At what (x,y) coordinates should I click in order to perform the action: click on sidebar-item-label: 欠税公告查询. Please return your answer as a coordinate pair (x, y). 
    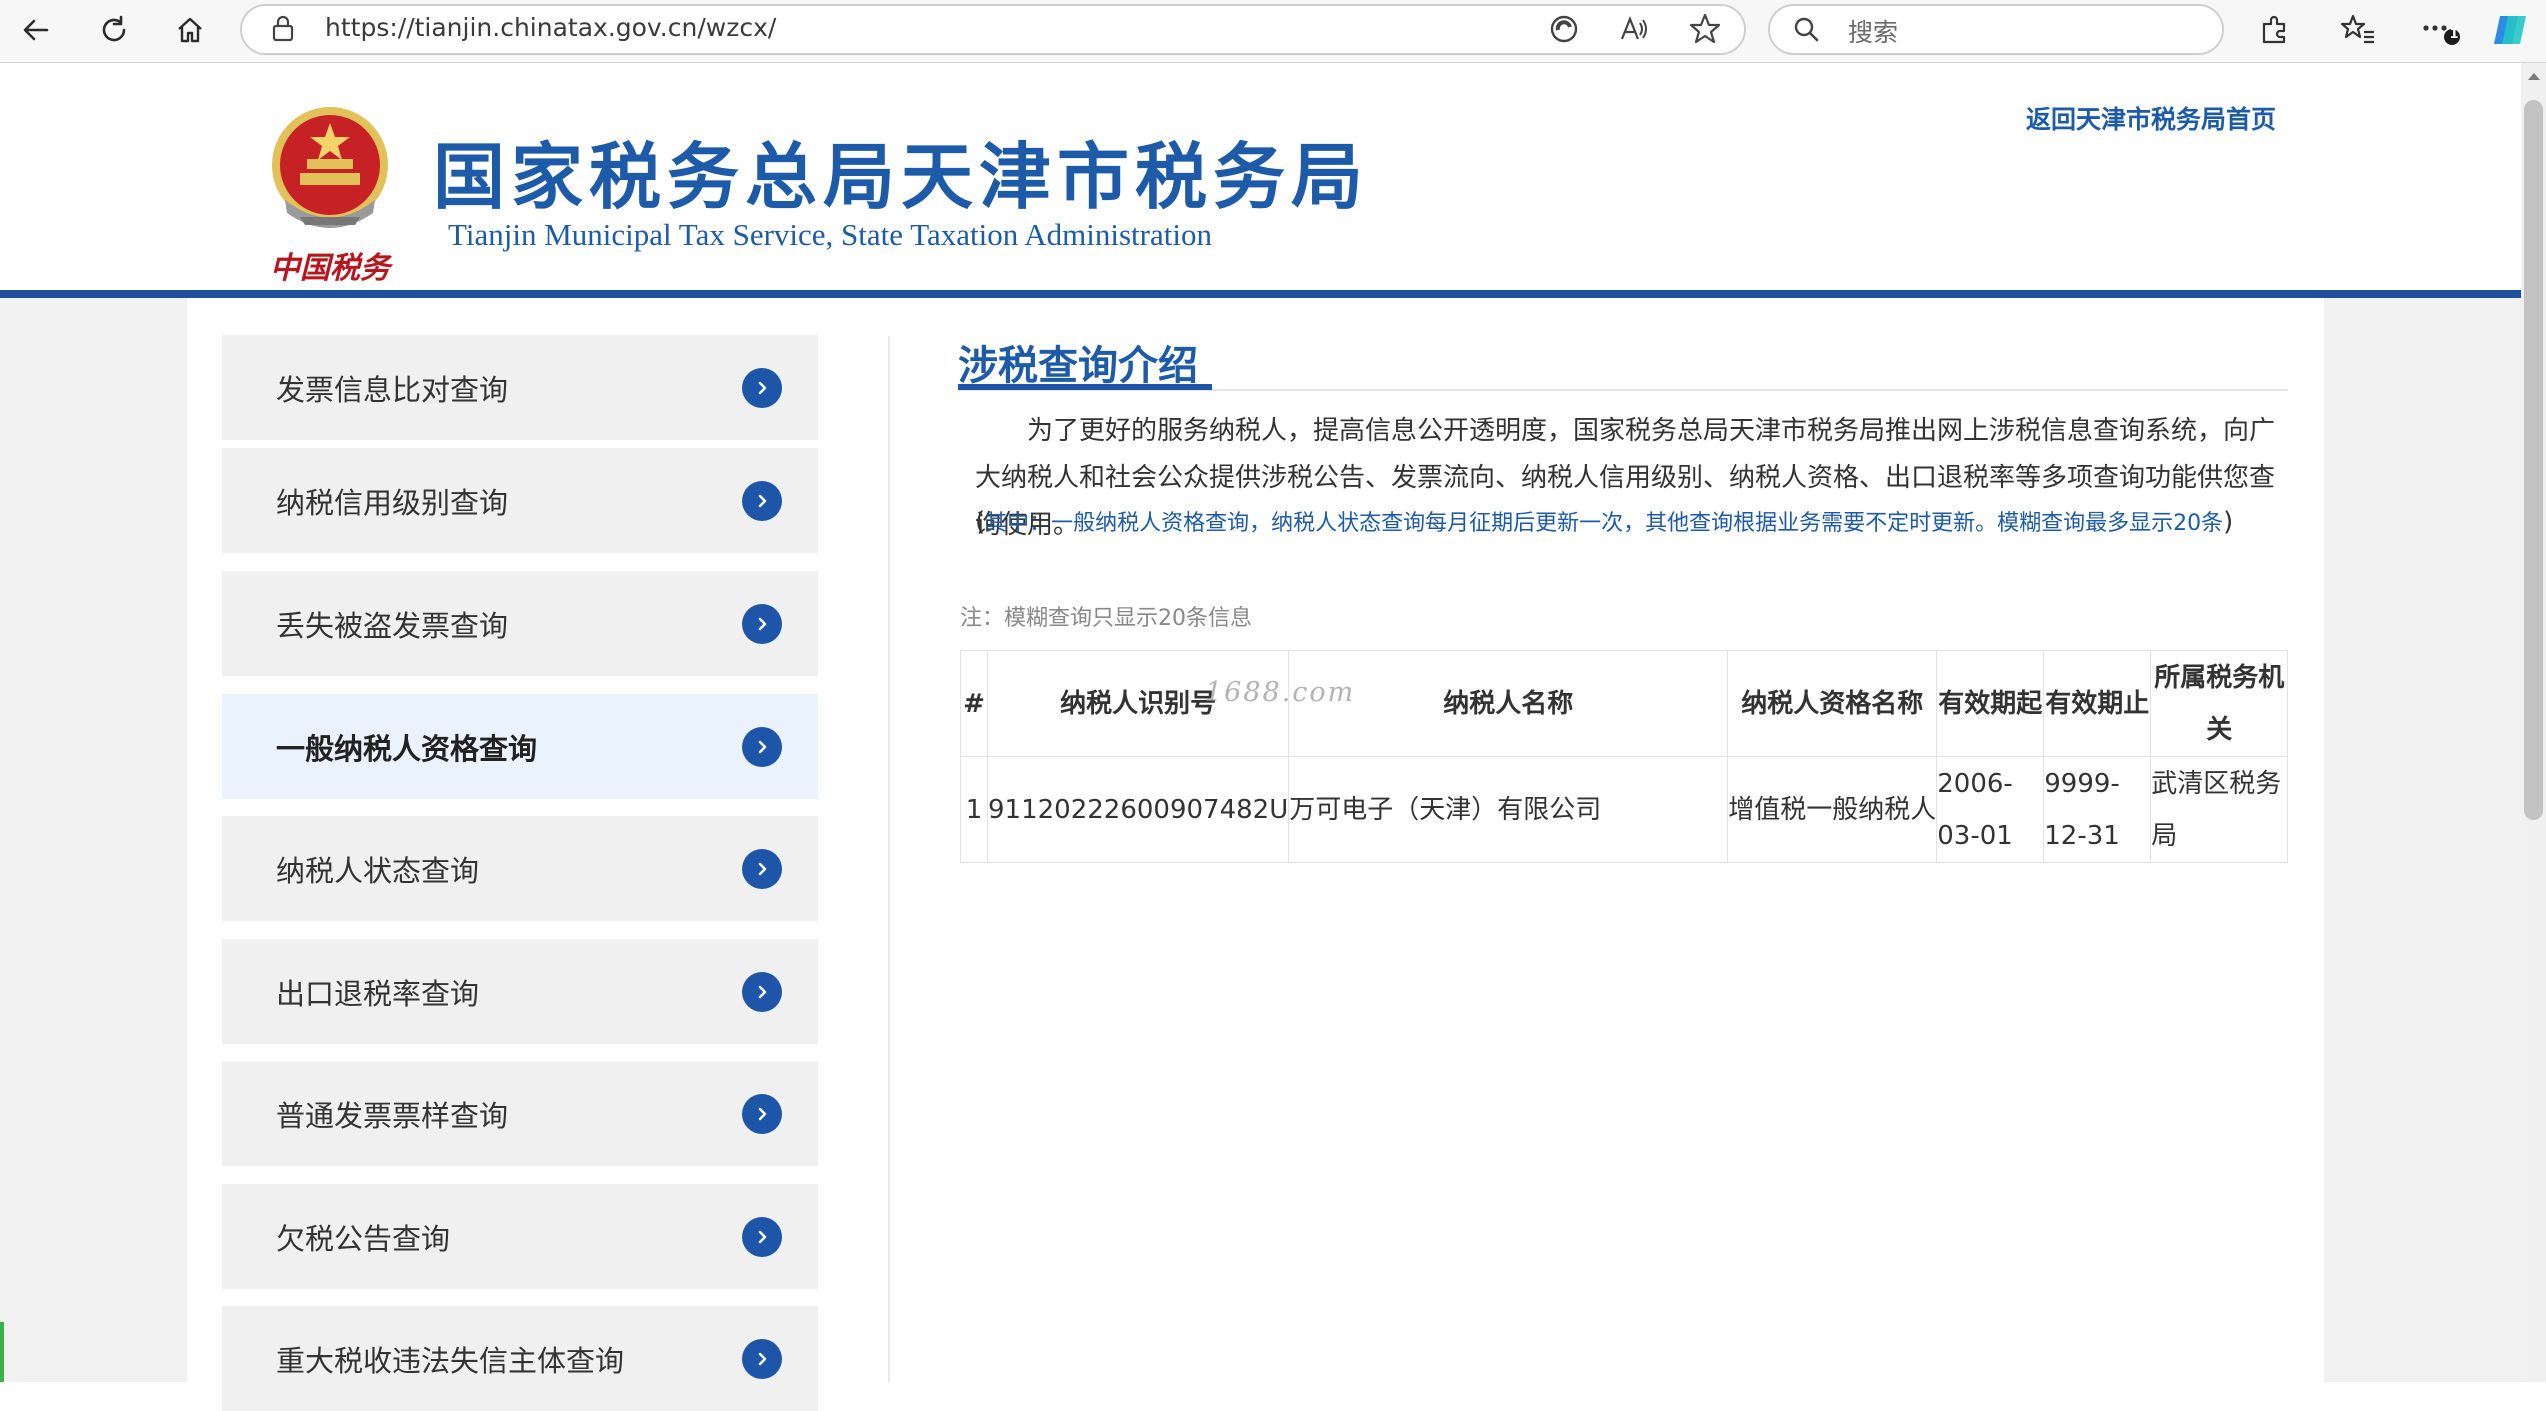
    Looking at the image, I should click on (363, 1238).